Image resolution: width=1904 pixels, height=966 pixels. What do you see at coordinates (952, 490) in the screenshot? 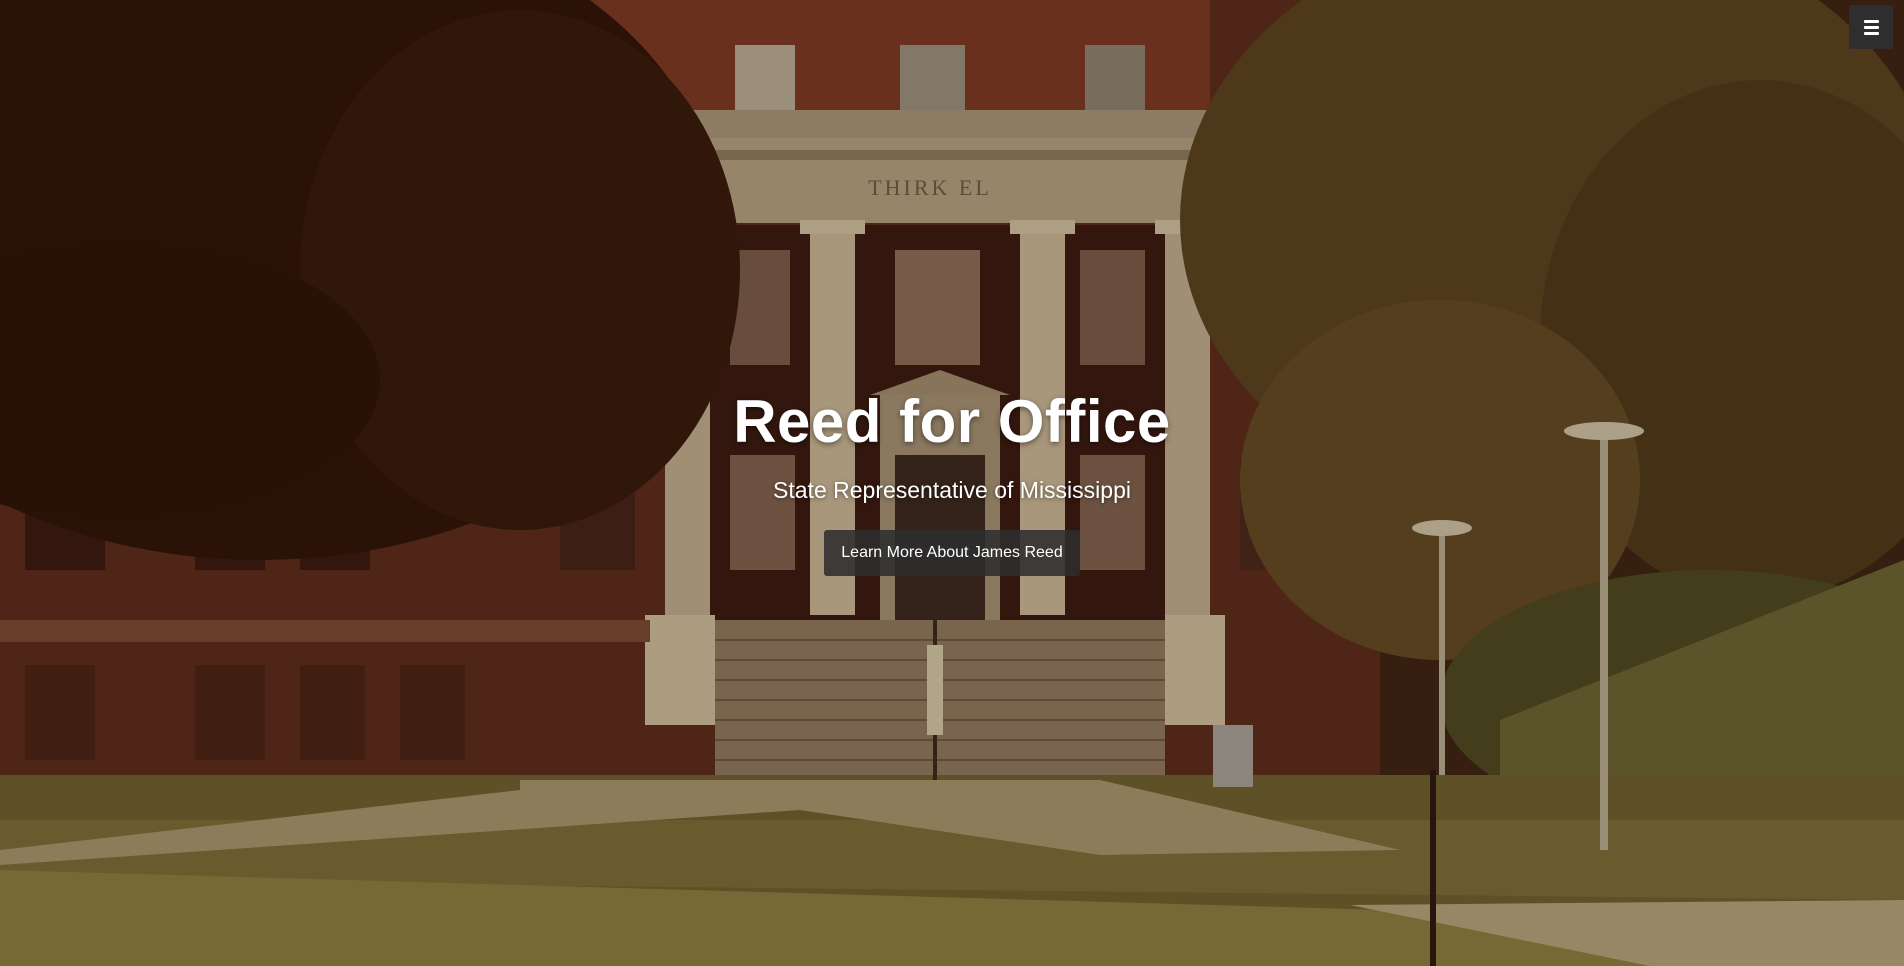
I see `hero-subtitle: State Representative of Mississippi` at bounding box center [952, 490].